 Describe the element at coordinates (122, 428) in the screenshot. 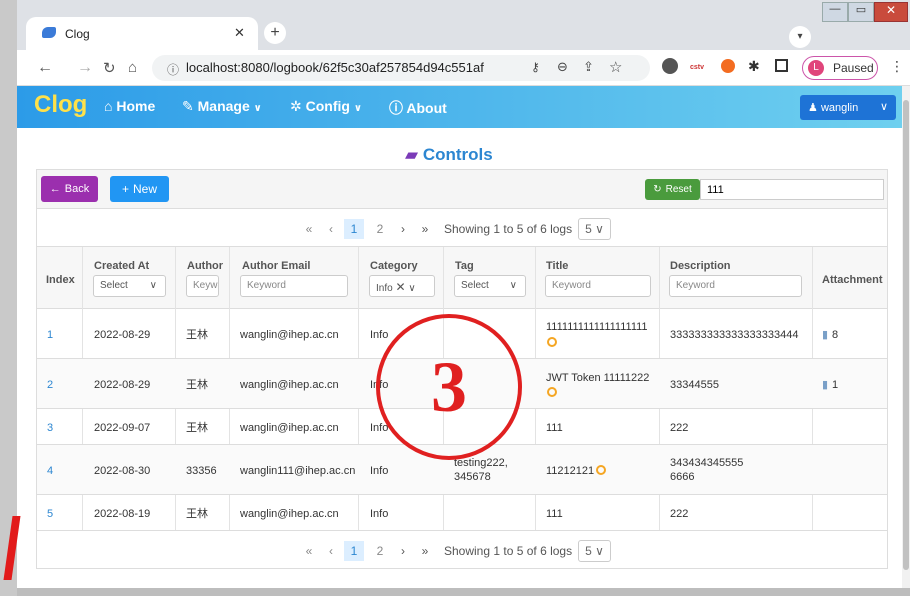

I see `row-created: 2022-09-07` at that location.